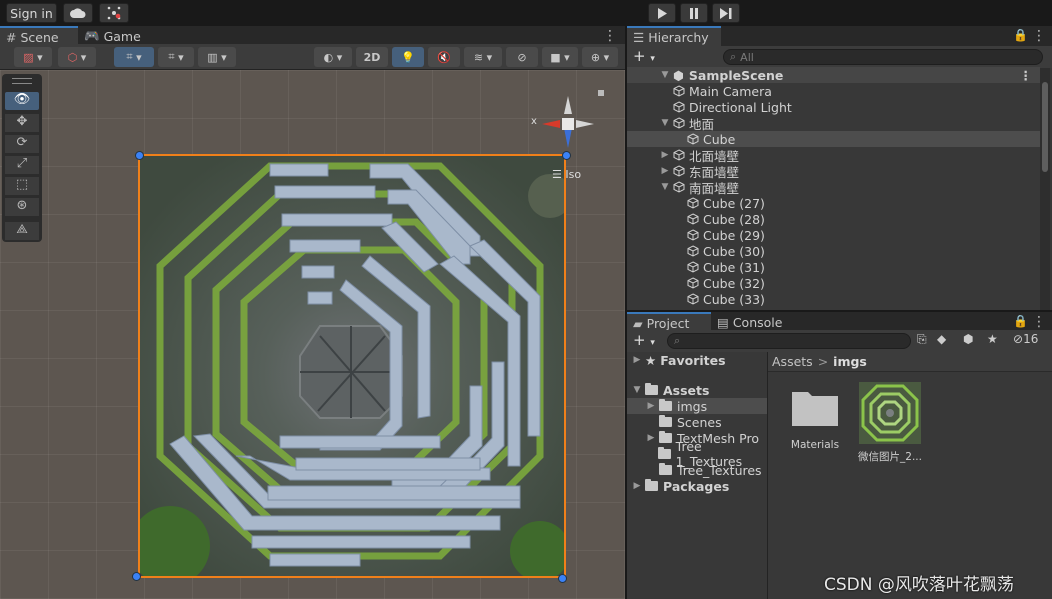 This screenshot has width=1052, height=599. What do you see at coordinates (883, 57) in the screenshot?
I see `hierarchy-search-input: ⌕ All` at bounding box center [883, 57].